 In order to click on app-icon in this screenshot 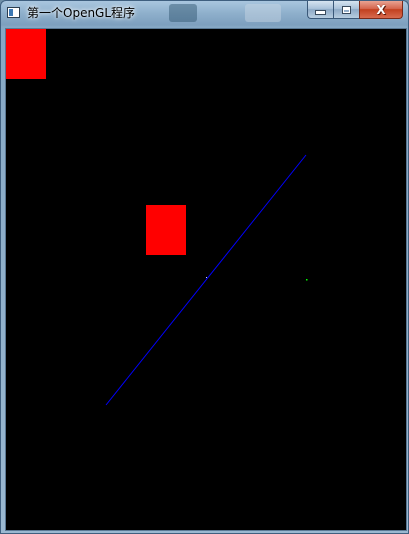, I will do `click(13, 12)`.